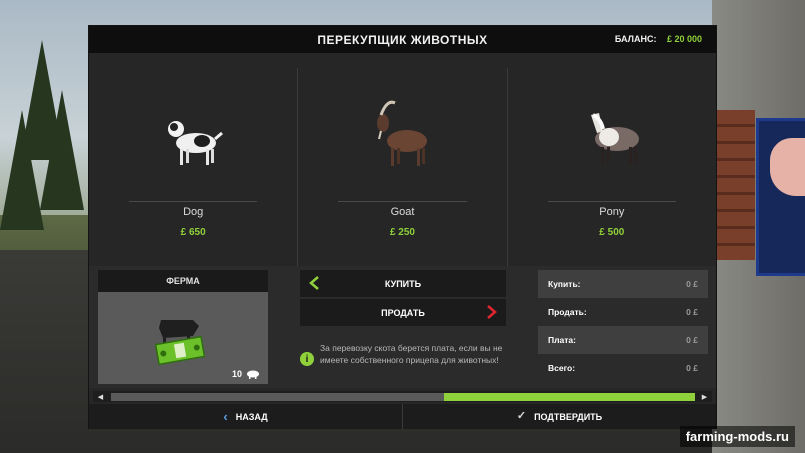 This screenshot has height=453, width=805. I want to click on horizontal-scrollbar: ◀ ▶, so click(402, 396).